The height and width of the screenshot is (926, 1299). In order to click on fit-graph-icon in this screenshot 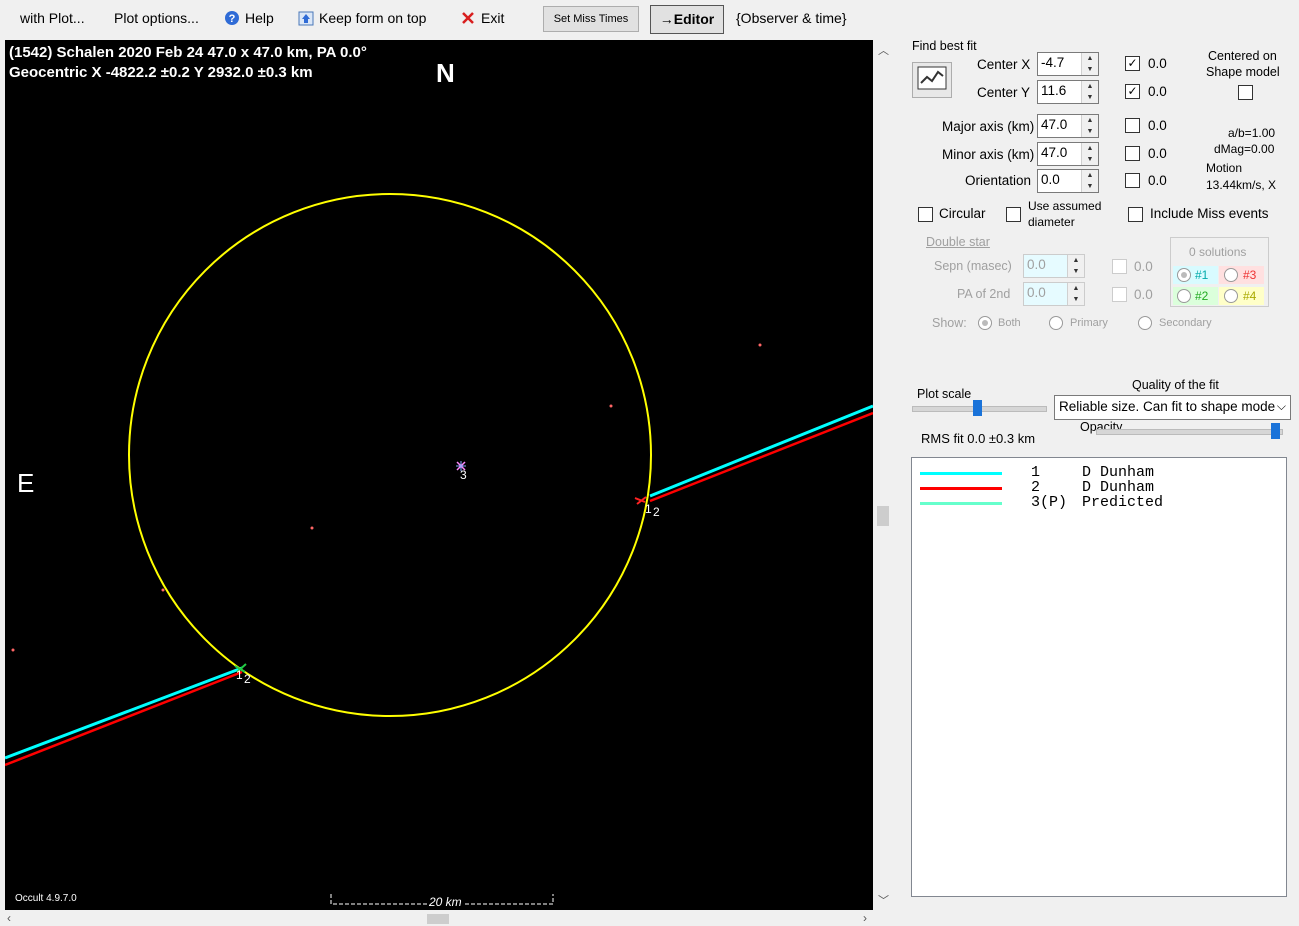, I will do `click(932, 78)`.